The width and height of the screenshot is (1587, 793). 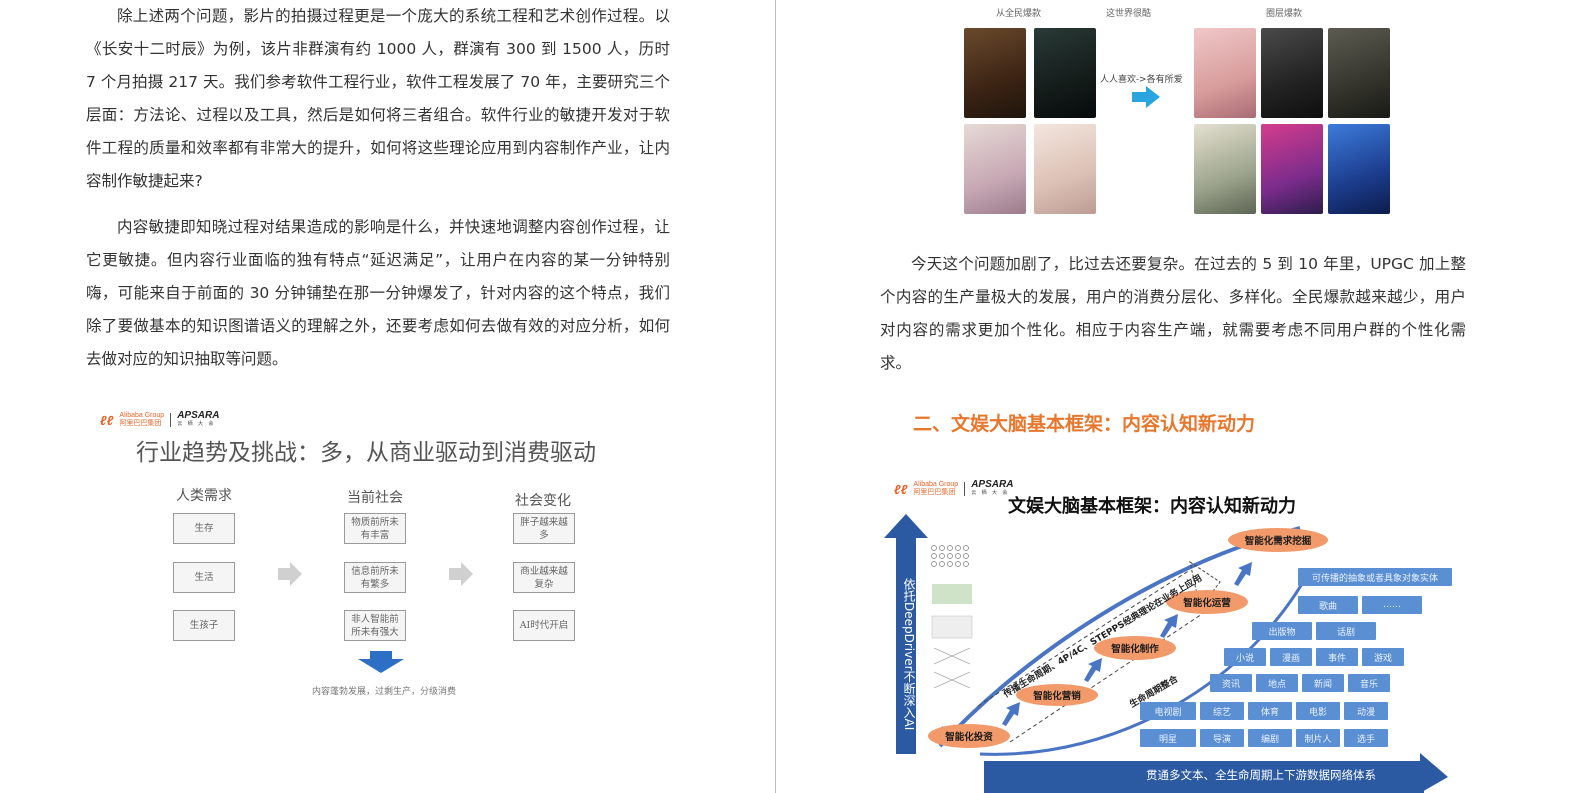 What do you see at coordinates (375, 528) in the screenshot?
I see `society-box: 物质前所未有丰富` at bounding box center [375, 528].